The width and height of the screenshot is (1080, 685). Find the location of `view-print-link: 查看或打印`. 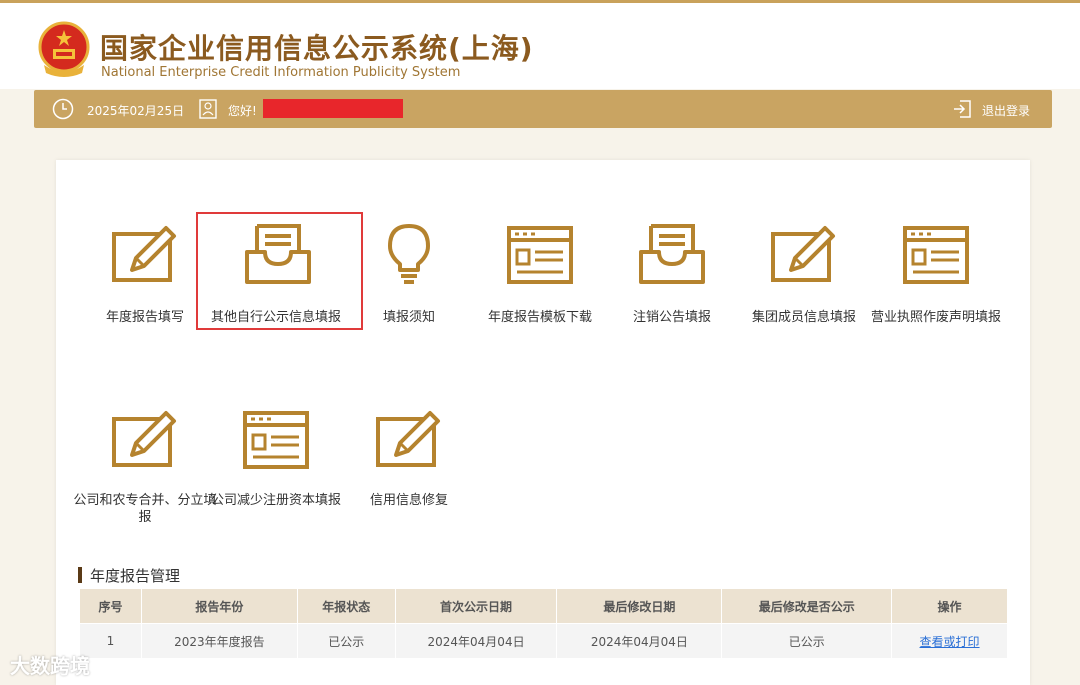

view-print-link: 查看或打印 is located at coordinates (950, 642).